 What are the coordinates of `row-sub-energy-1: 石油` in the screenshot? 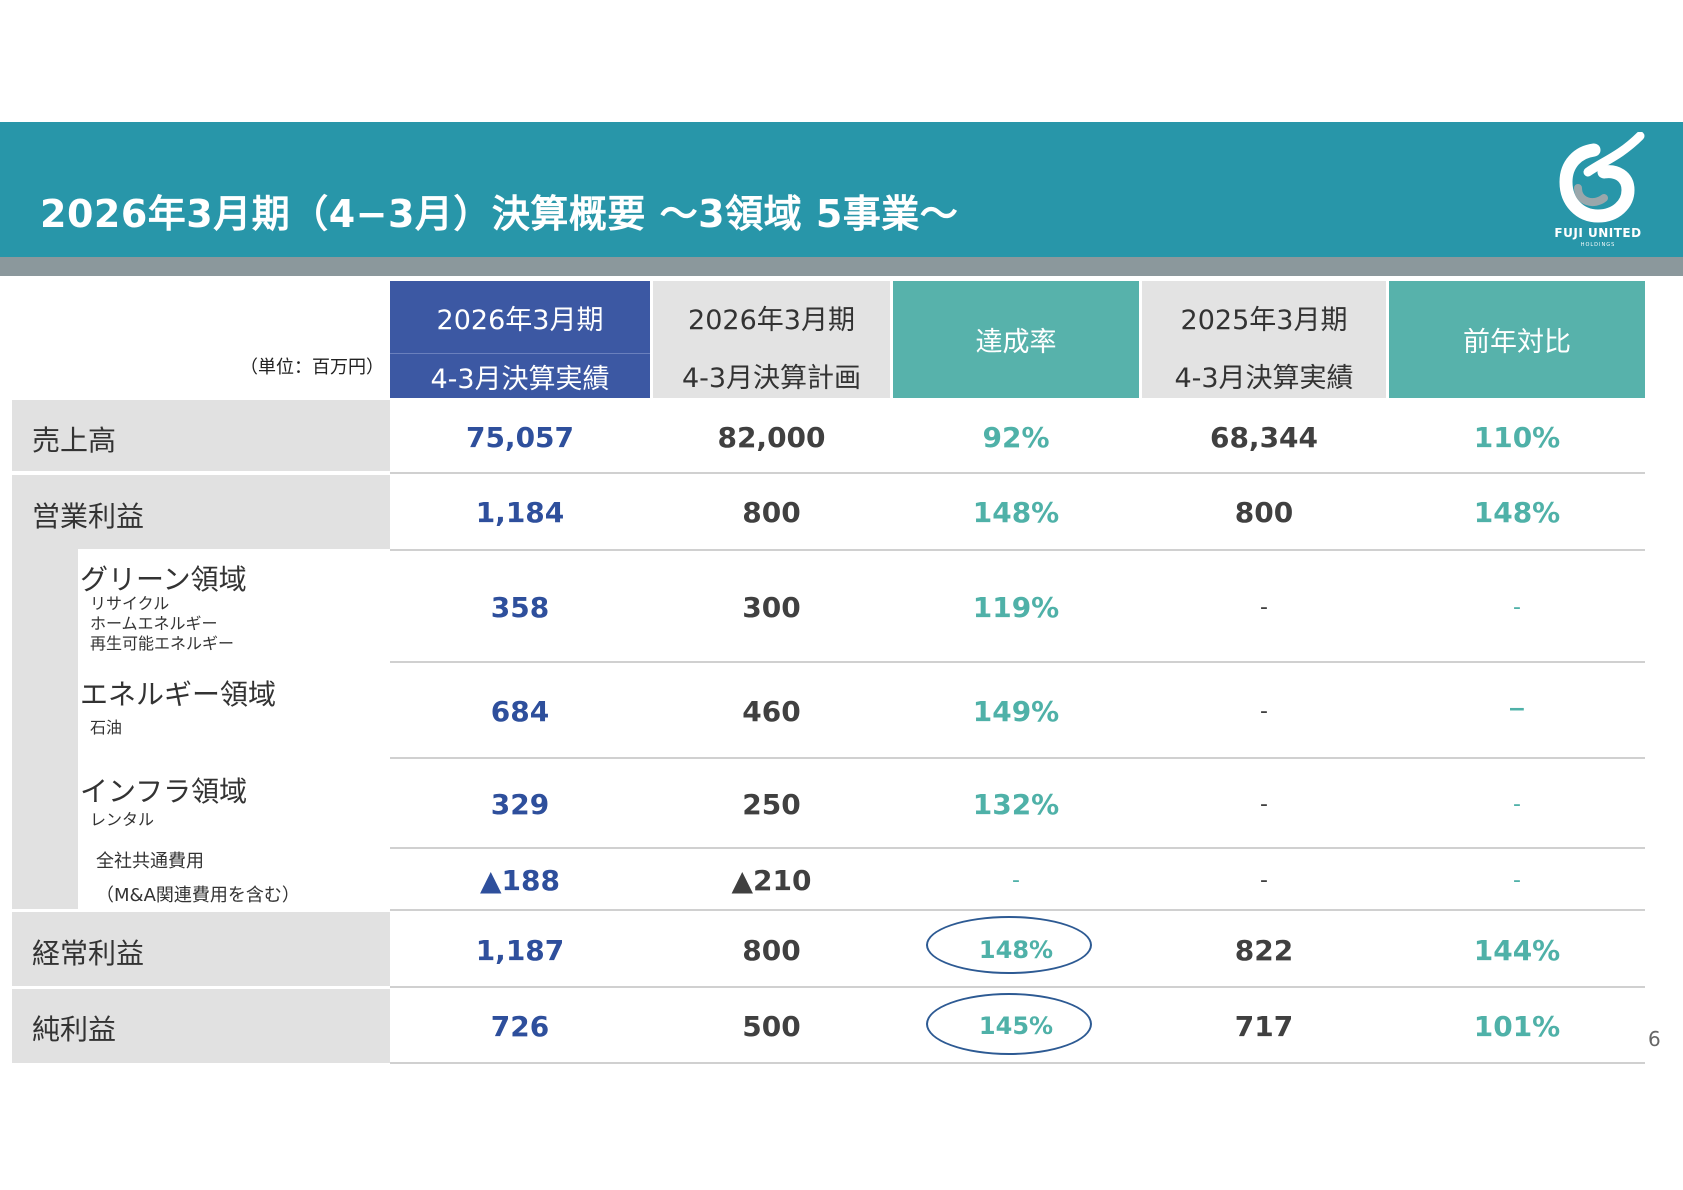 It's located at (106, 727).